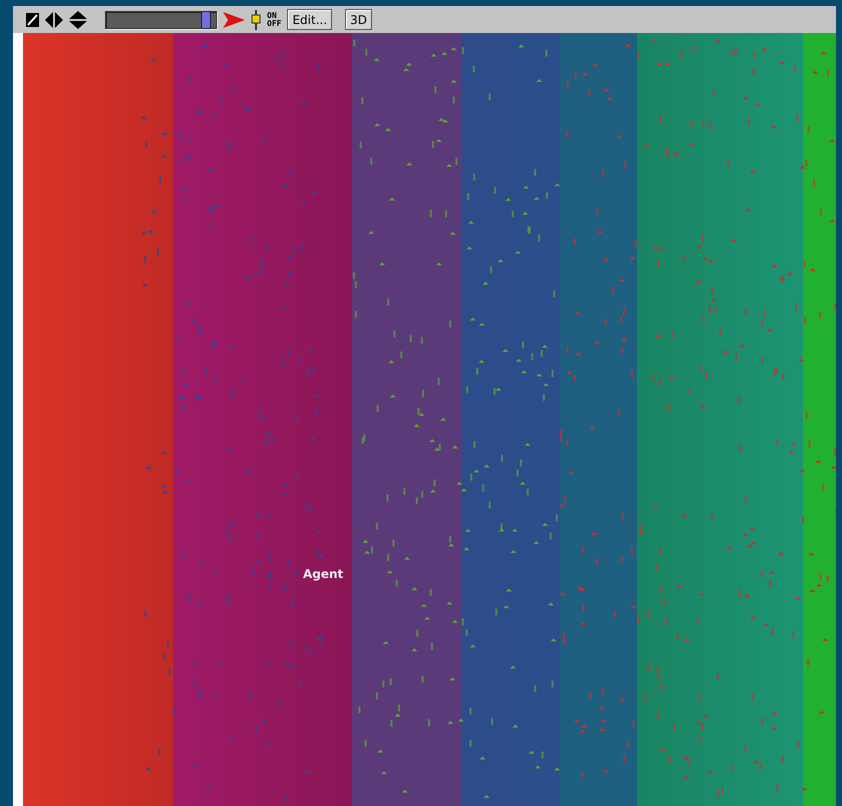  Describe the element at coordinates (234, 20) in the screenshot. I see `play-arrow-icon` at that location.